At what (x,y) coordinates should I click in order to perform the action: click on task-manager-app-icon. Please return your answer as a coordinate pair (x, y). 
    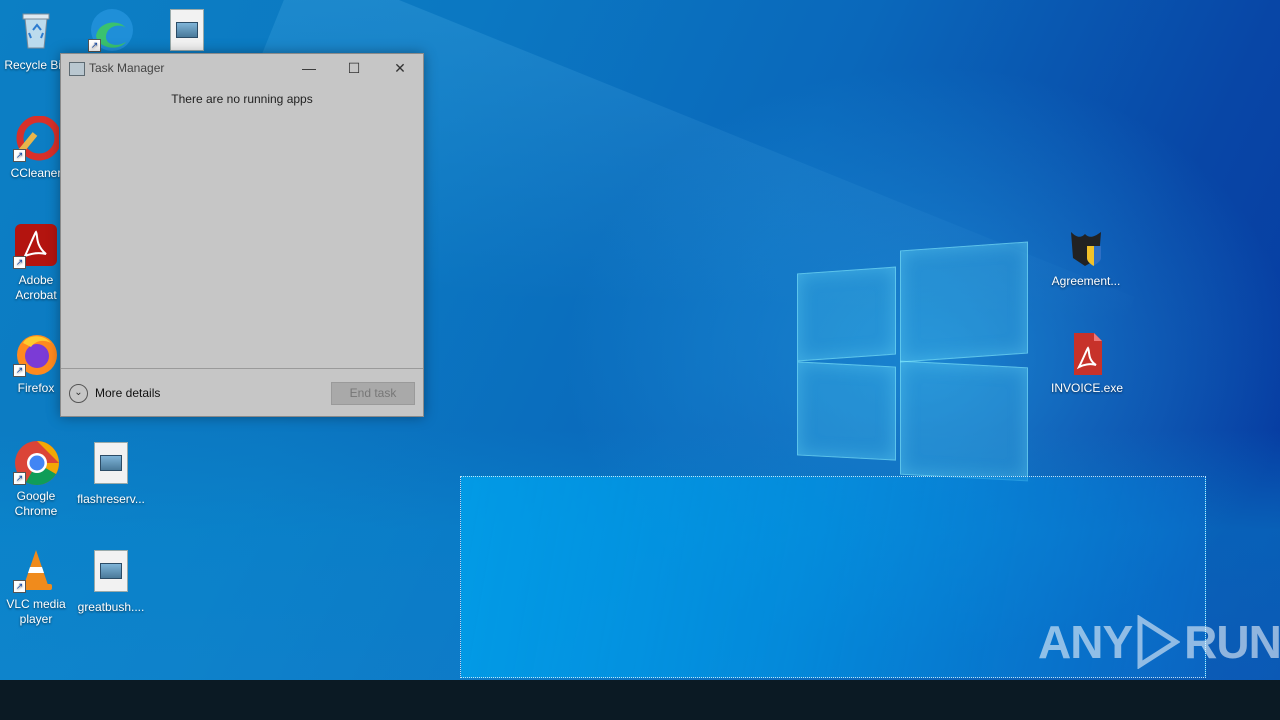
    Looking at the image, I should click on (77, 69).